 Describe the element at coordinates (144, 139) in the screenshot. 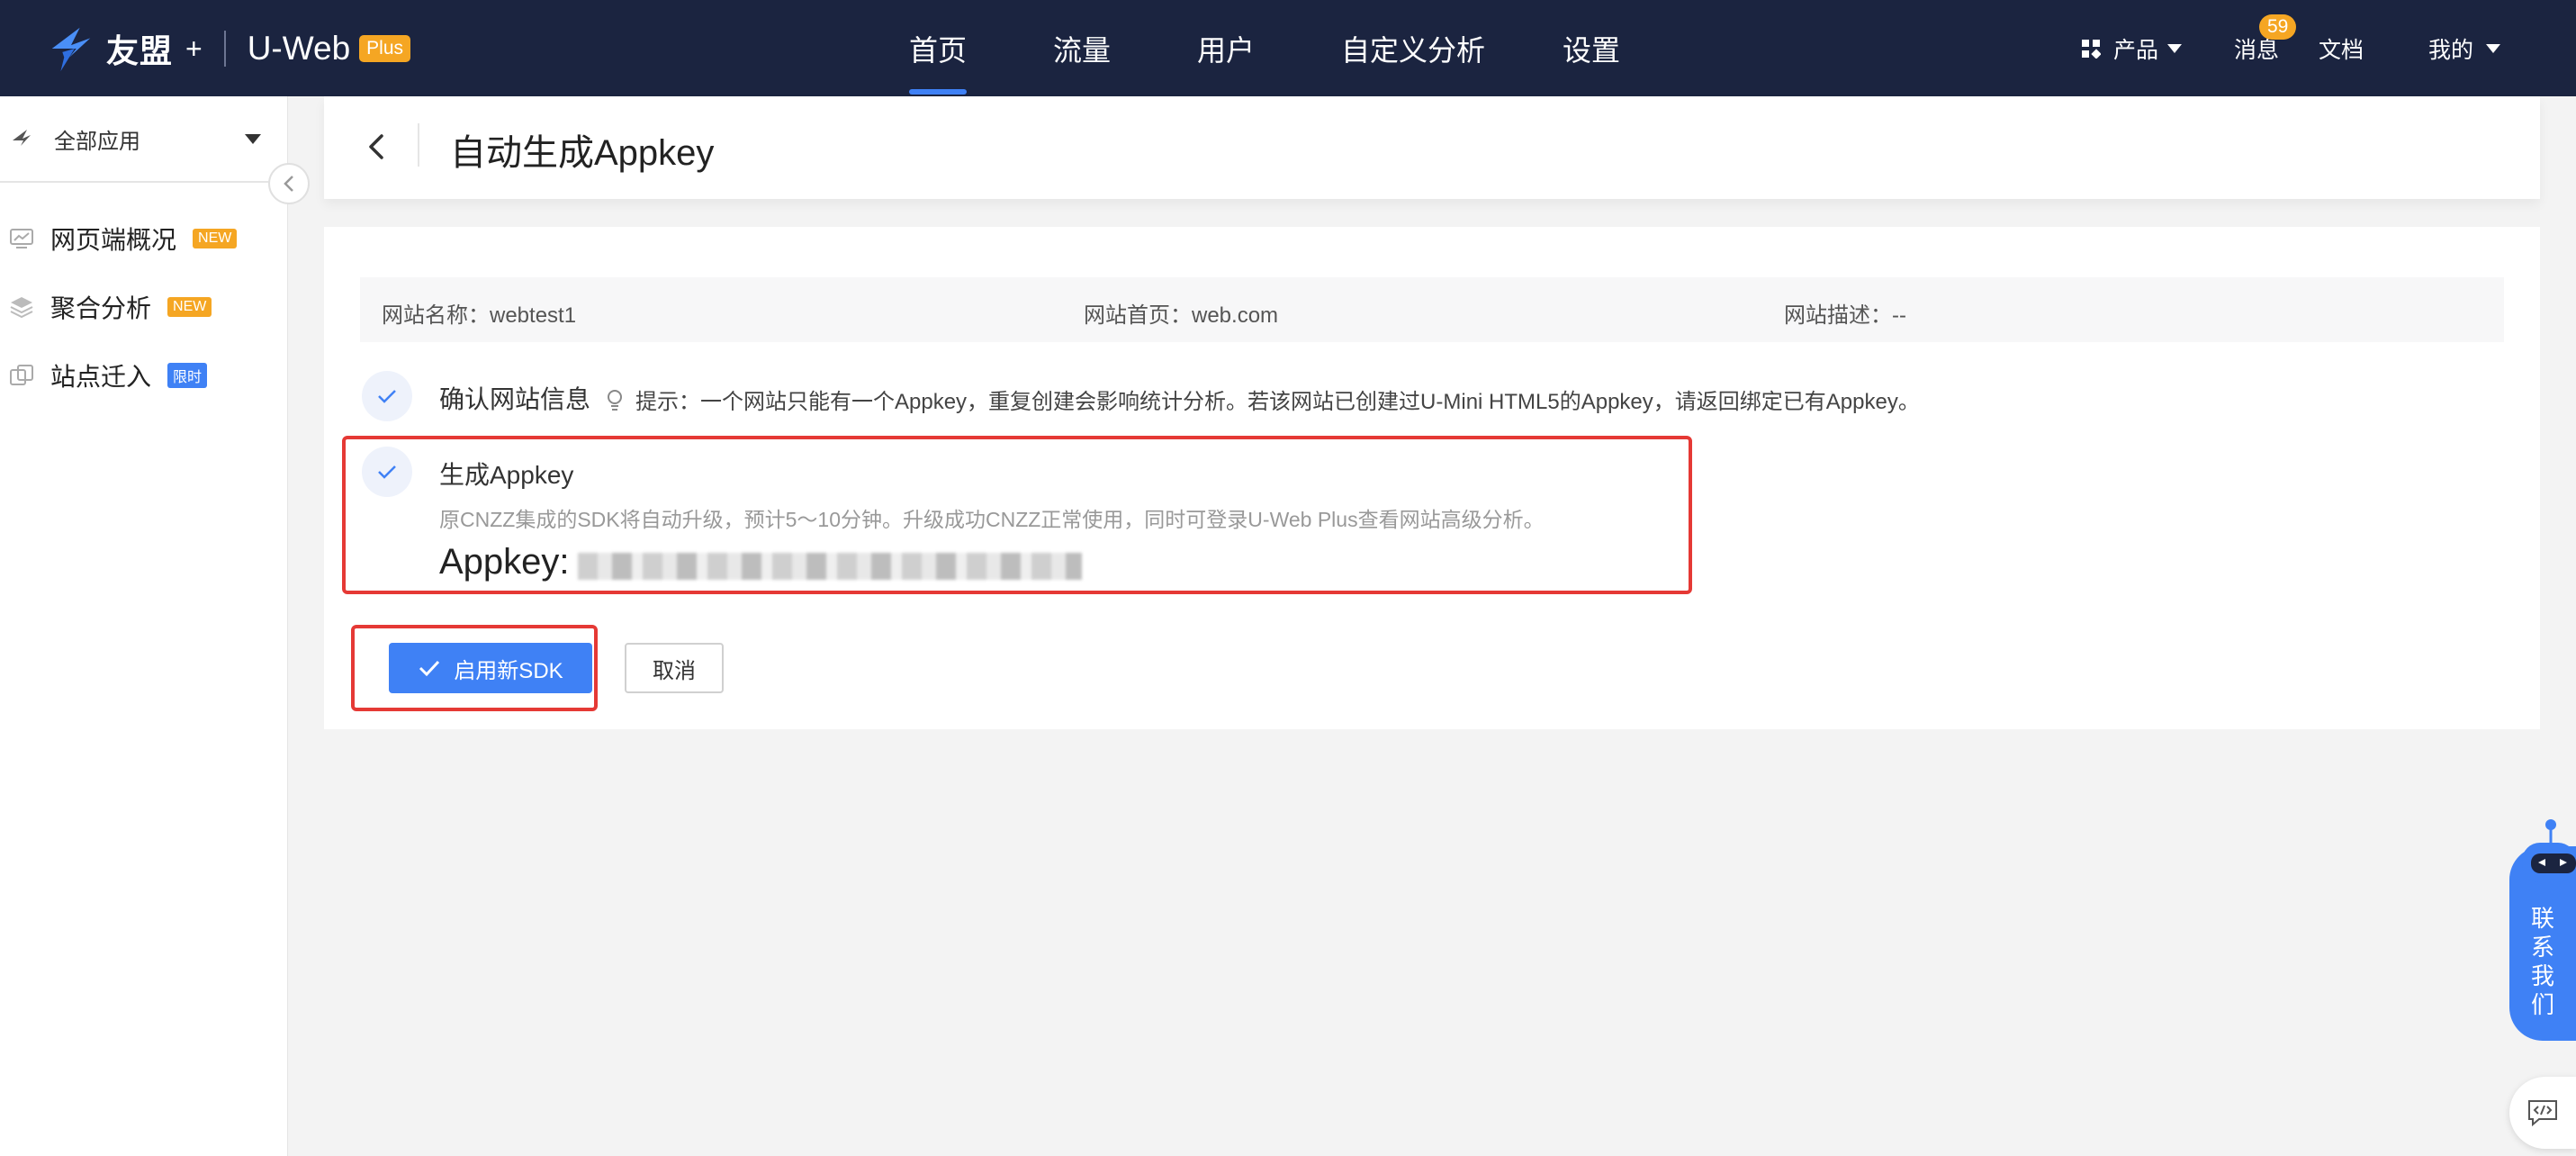

I see `app-selector: 全部应用` at that location.